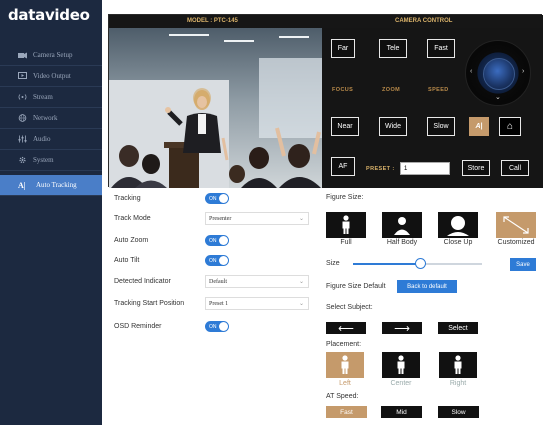 The image size is (552, 425). Describe the element at coordinates (22, 160) in the screenshot. I see `gear-icon` at that location.